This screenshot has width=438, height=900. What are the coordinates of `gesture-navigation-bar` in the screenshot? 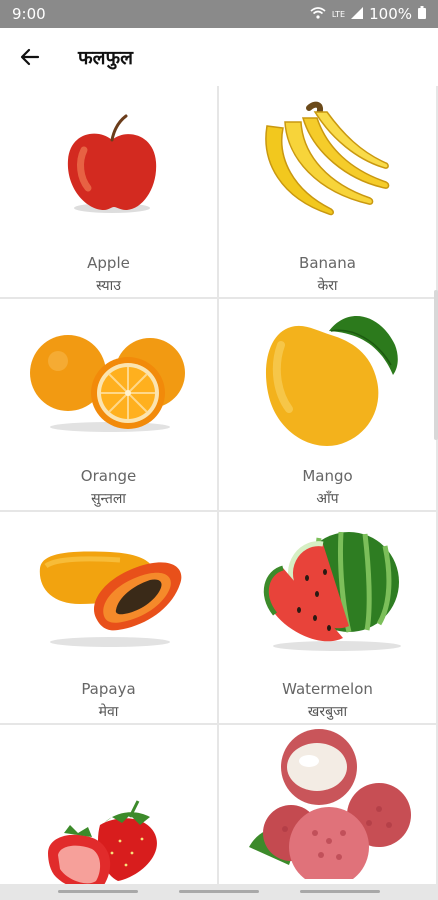 It's located at (219, 892).